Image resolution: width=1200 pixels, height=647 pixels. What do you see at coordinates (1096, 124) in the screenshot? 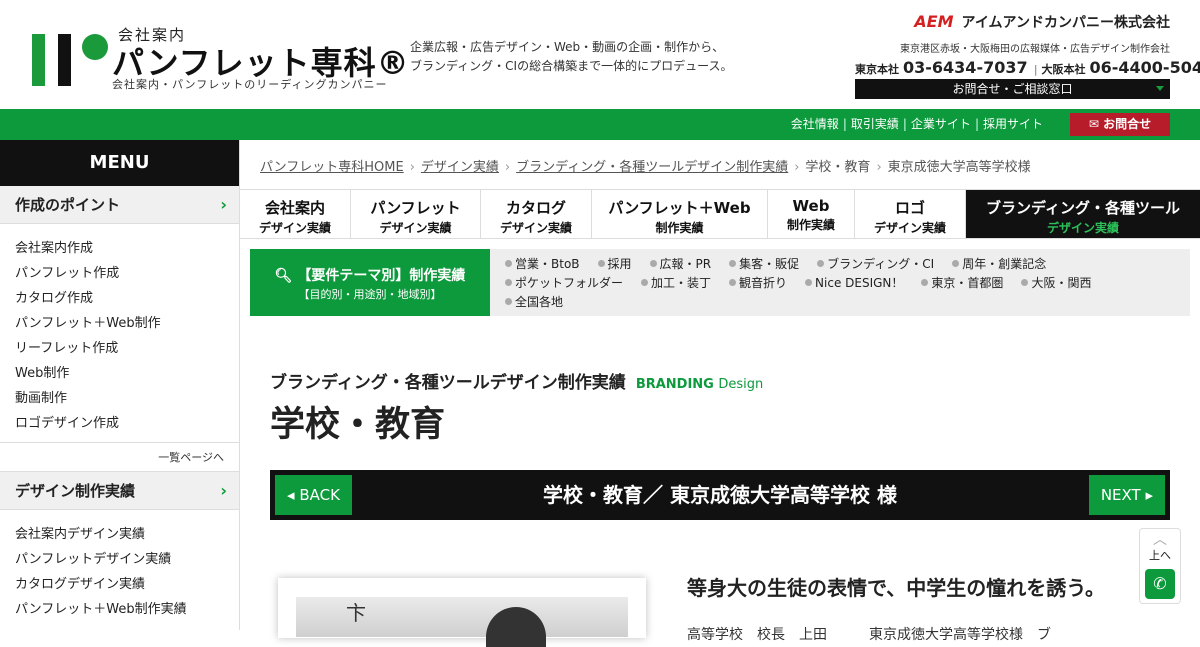
I see `mail-icon: ✉` at bounding box center [1096, 124].